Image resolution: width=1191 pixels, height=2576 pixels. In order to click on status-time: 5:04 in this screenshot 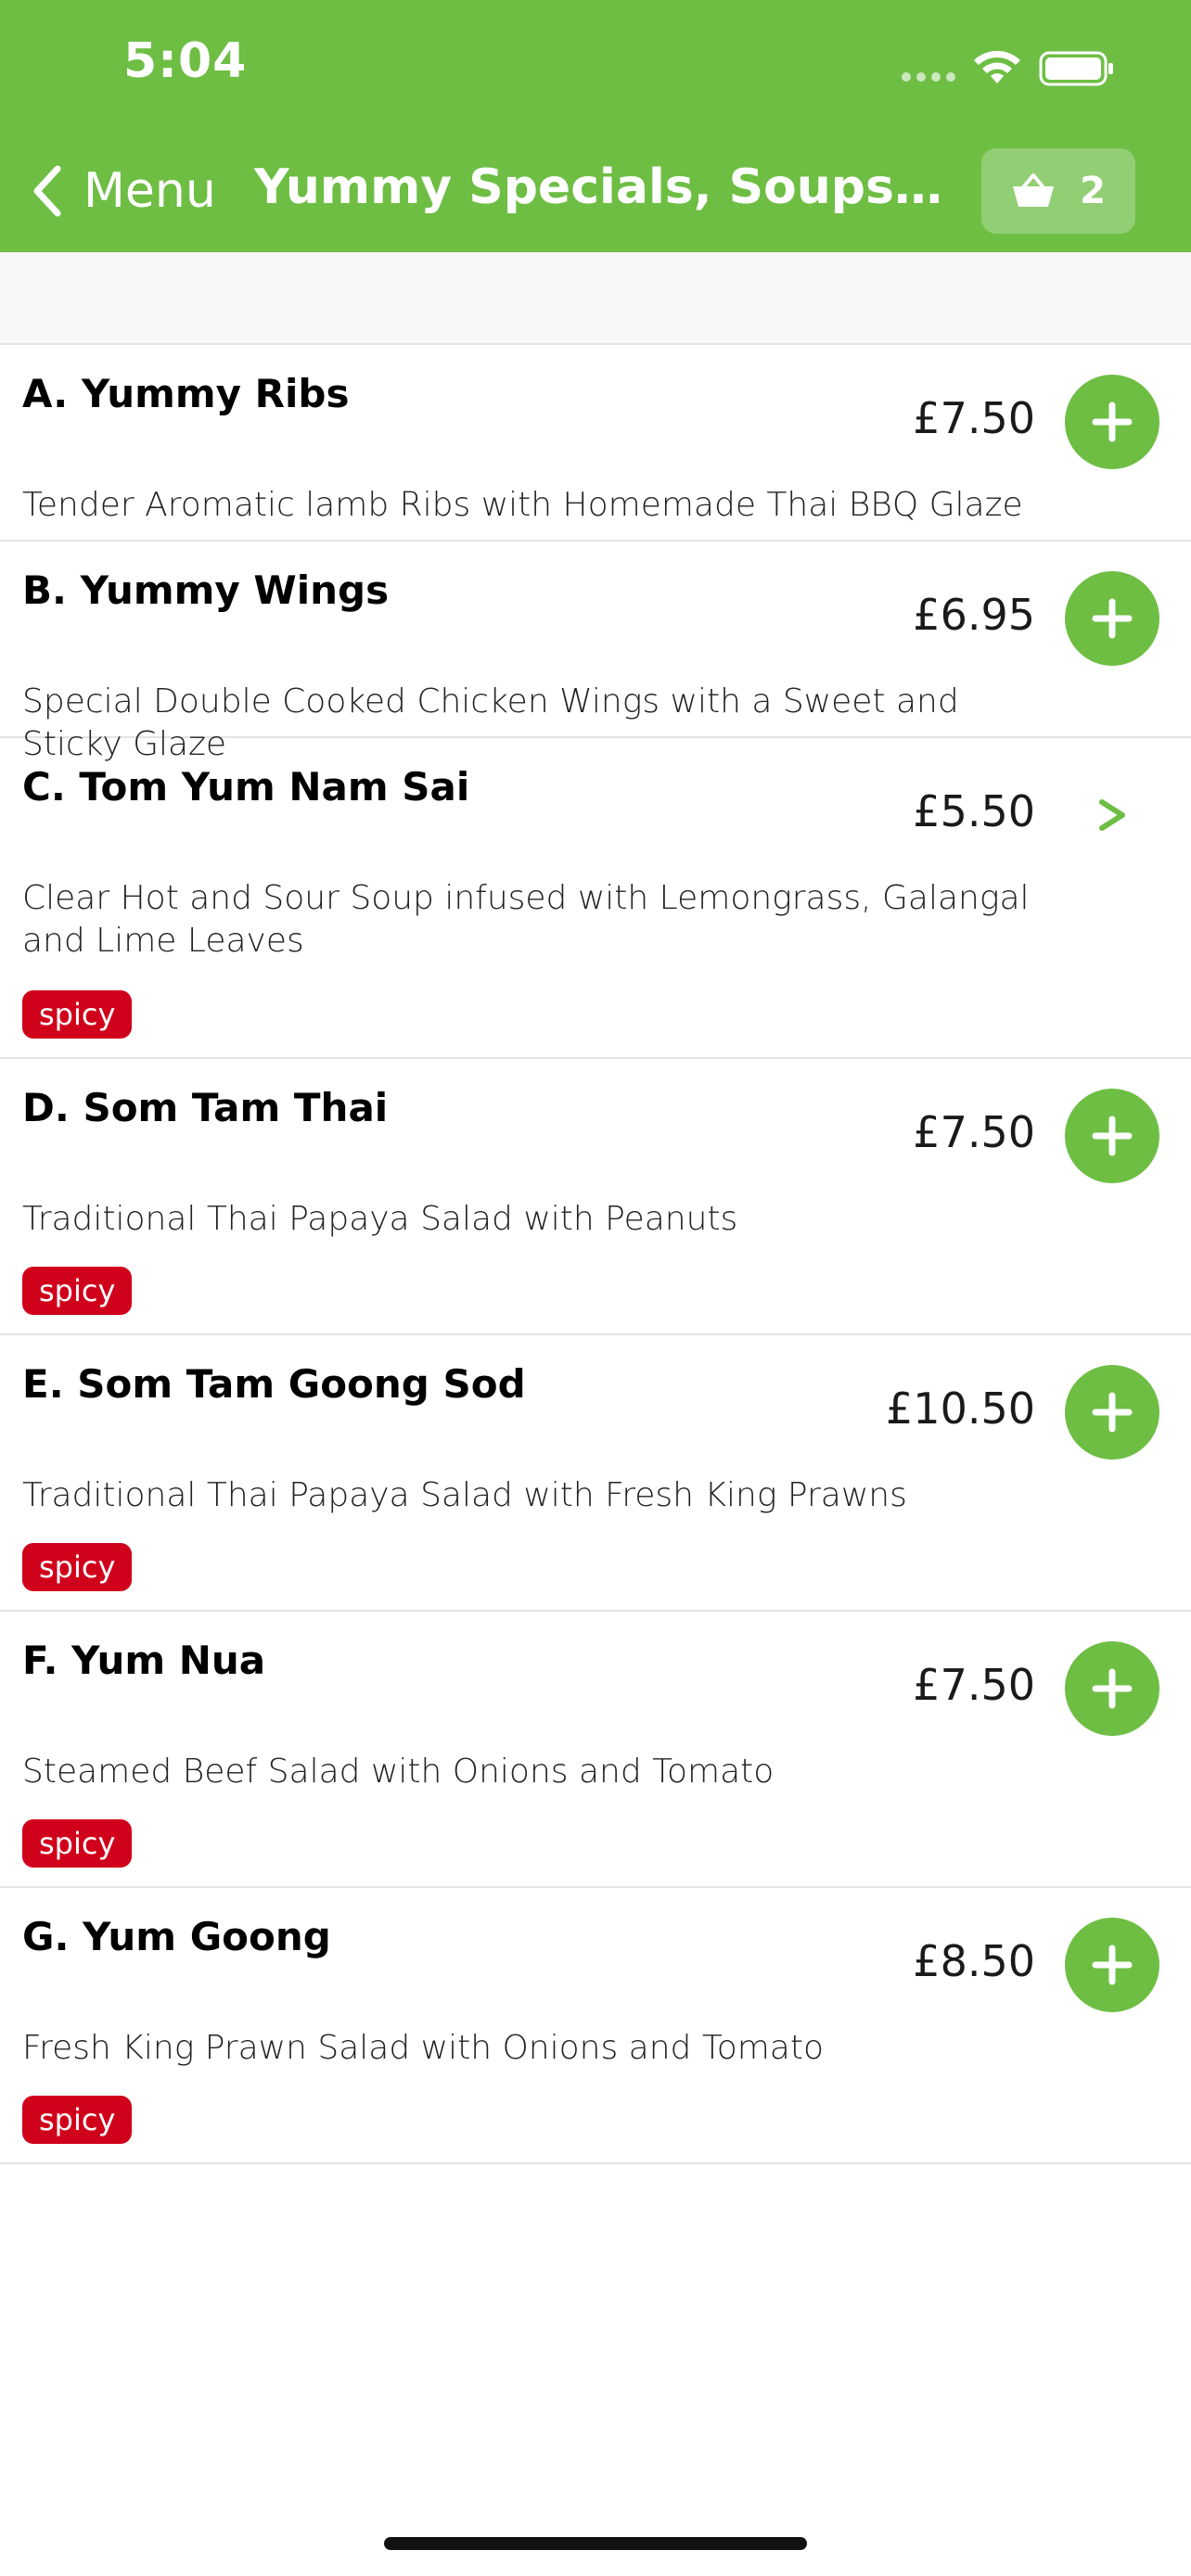, I will do `click(185, 61)`.